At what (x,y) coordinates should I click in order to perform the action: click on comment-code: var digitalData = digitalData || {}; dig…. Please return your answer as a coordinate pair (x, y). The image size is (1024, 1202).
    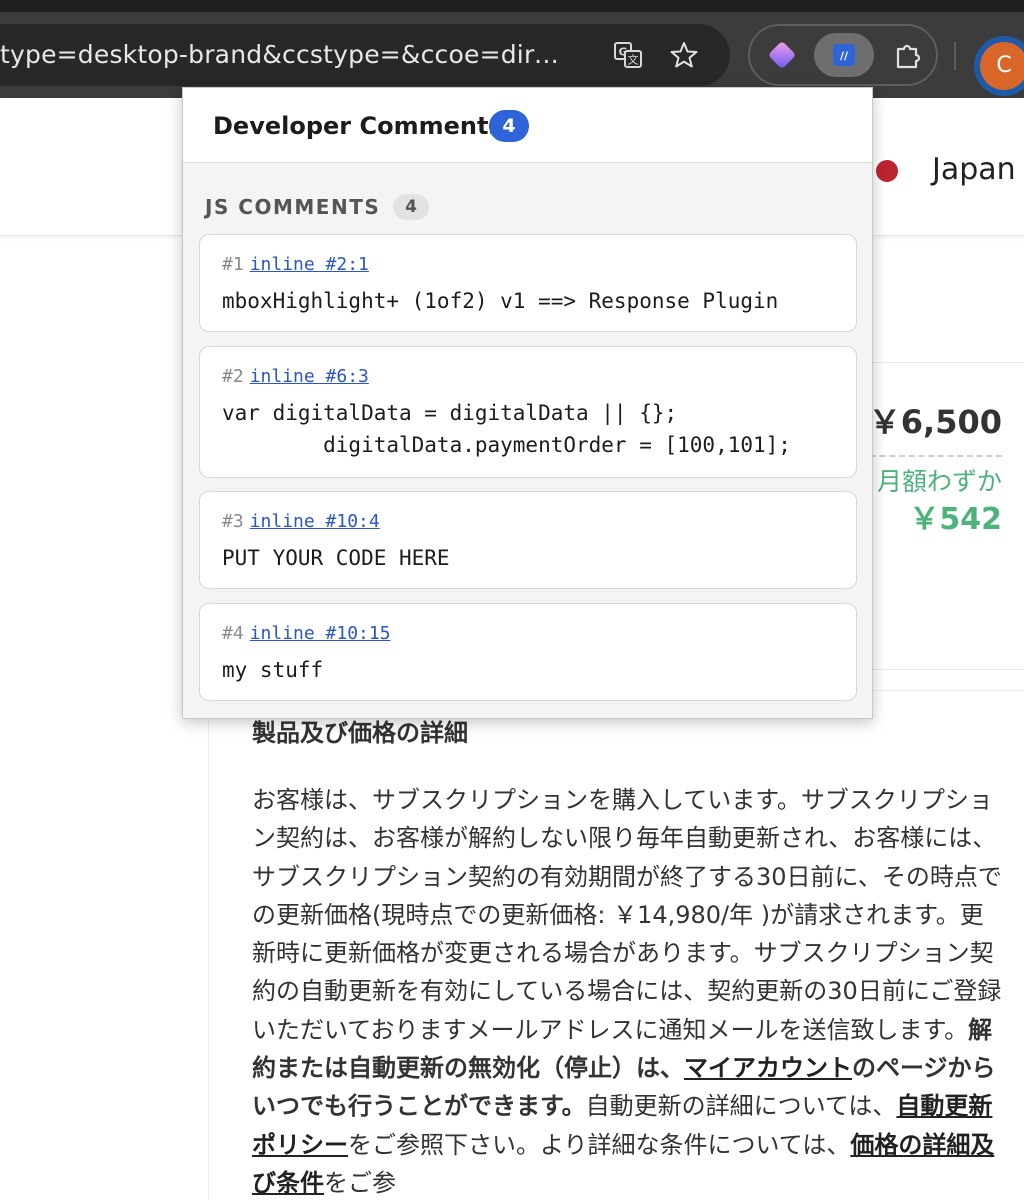
    Looking at the image, I should click on (506, 429).